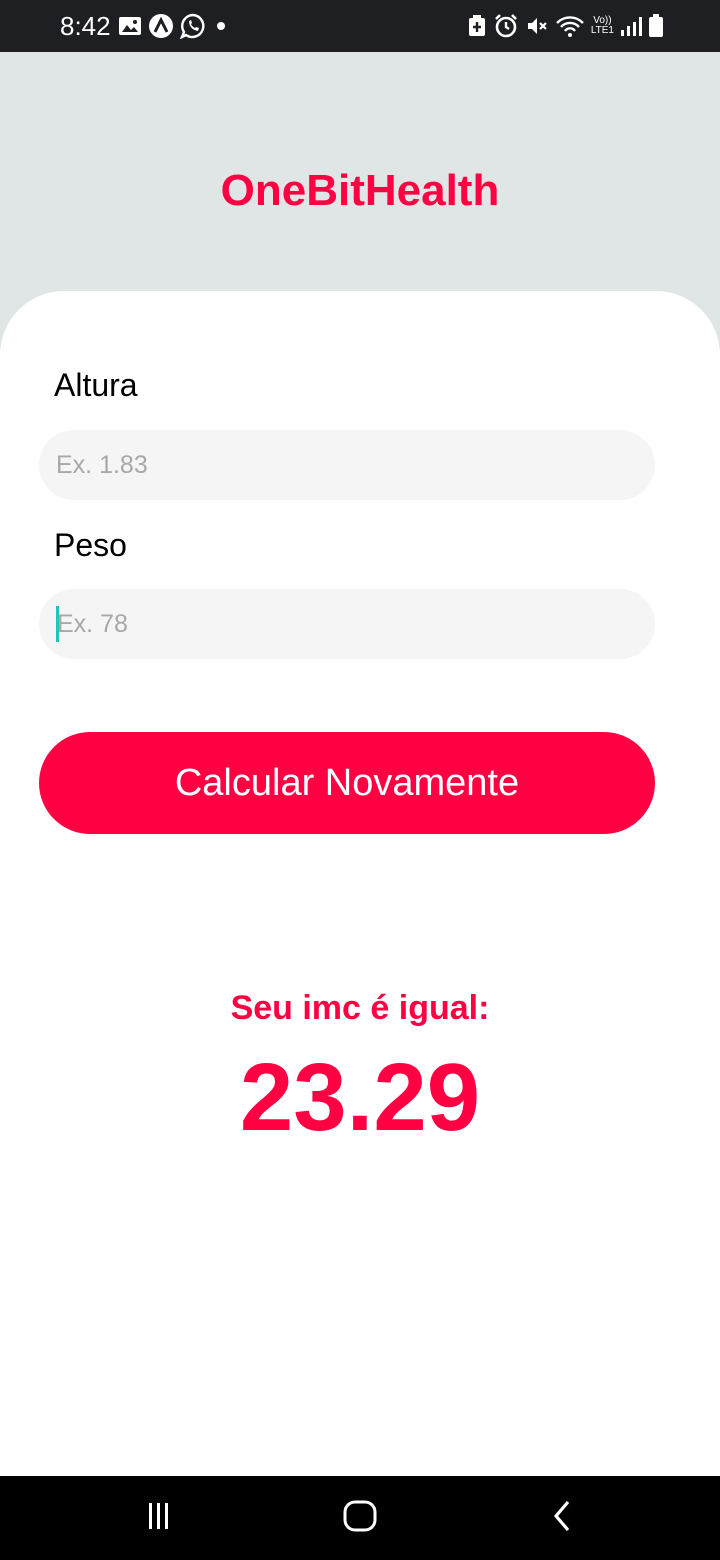 The height and width of the screenshot is (1560, 720). I want to click on back-icon, so click(562, 1518).